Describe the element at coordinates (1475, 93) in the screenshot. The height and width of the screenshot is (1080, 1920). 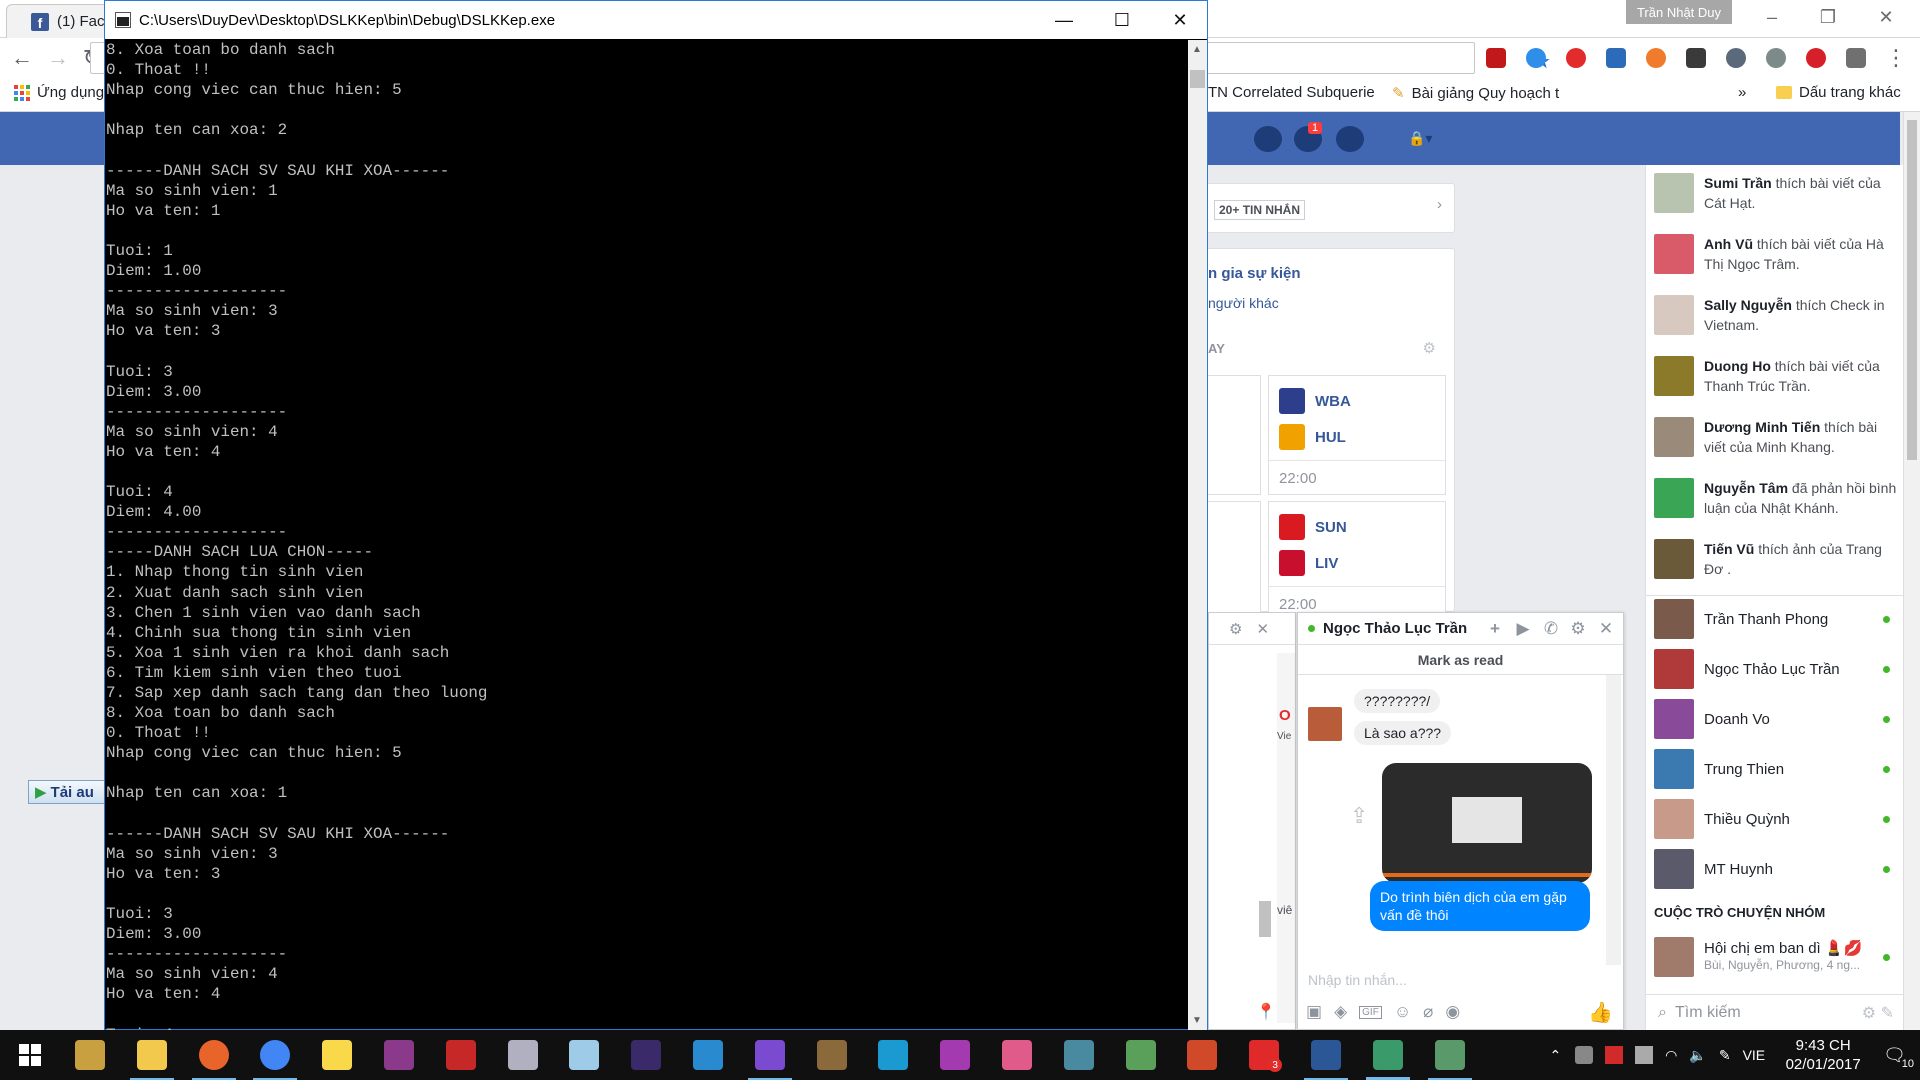
I see `bookmark-quy-hoach: ✎ Bài giảng Quy hoạch t` at that location.